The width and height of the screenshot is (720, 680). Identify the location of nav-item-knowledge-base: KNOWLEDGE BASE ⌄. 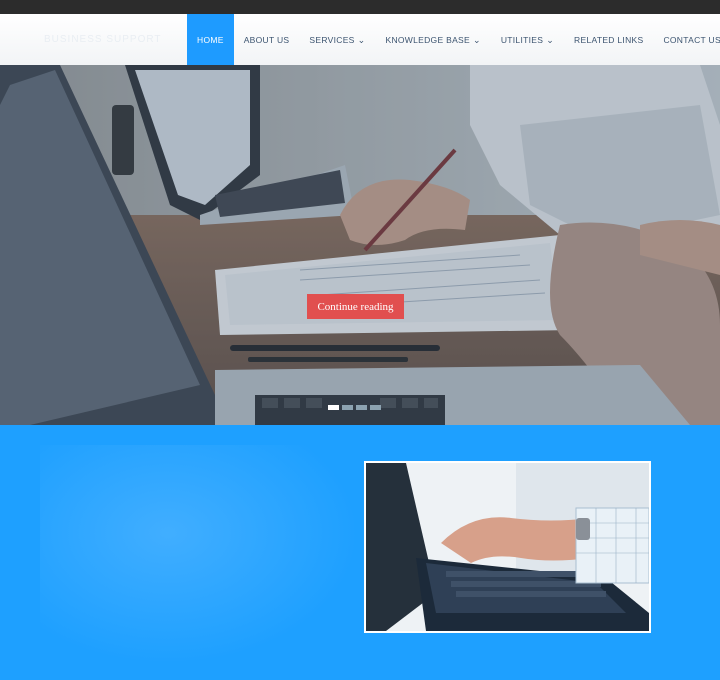
(432, 39).